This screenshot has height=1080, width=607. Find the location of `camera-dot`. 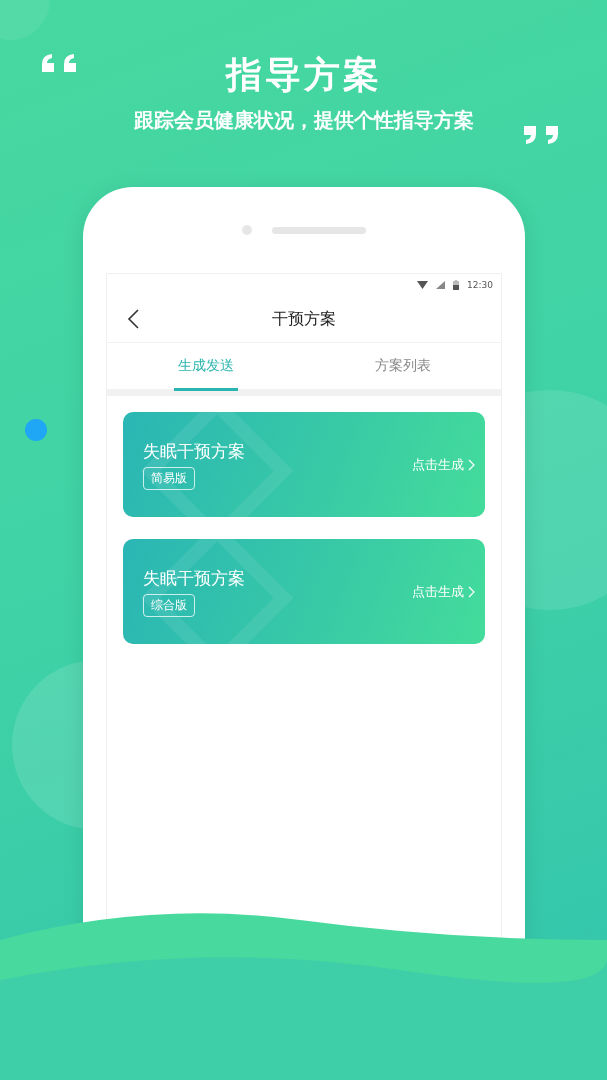

camera-dot is located at coordinates (247, 230).